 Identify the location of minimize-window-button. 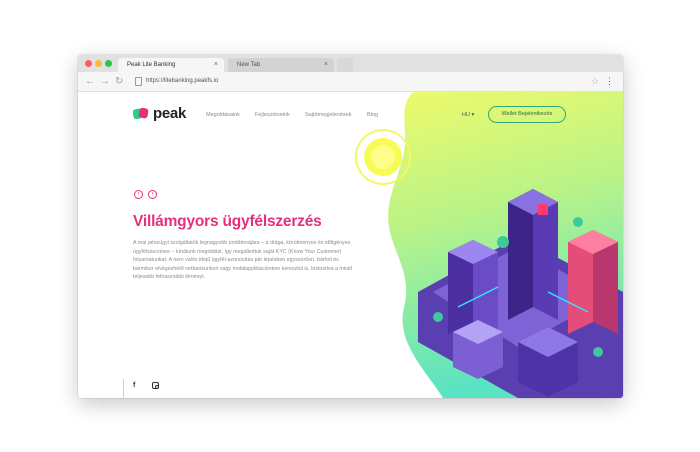
(98, 63).